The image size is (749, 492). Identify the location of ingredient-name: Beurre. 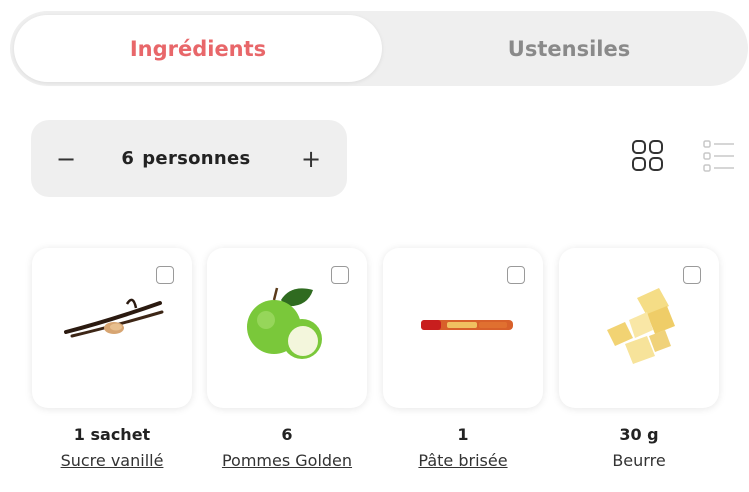
(639, 460).